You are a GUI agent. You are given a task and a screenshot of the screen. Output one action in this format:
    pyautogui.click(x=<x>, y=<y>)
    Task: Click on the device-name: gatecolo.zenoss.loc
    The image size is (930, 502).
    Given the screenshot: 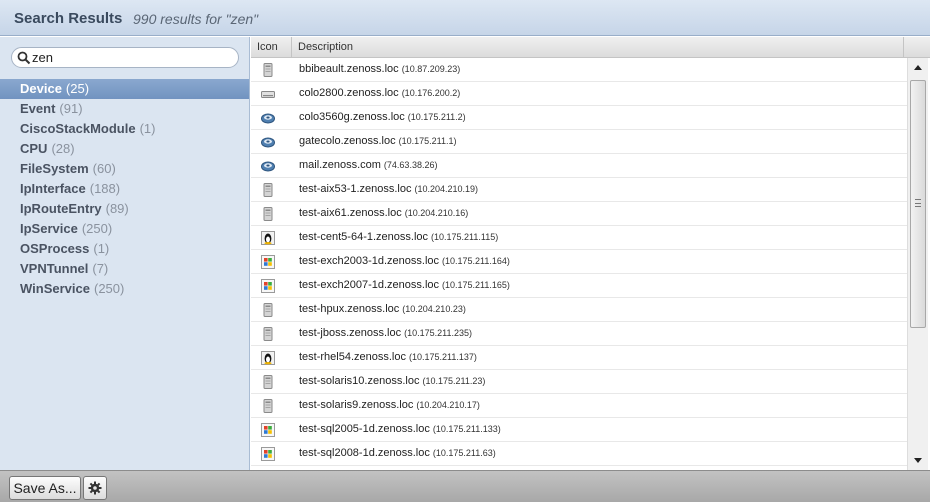 What is the action you would take?
    pyautogui.click(x=347, y=141)
    